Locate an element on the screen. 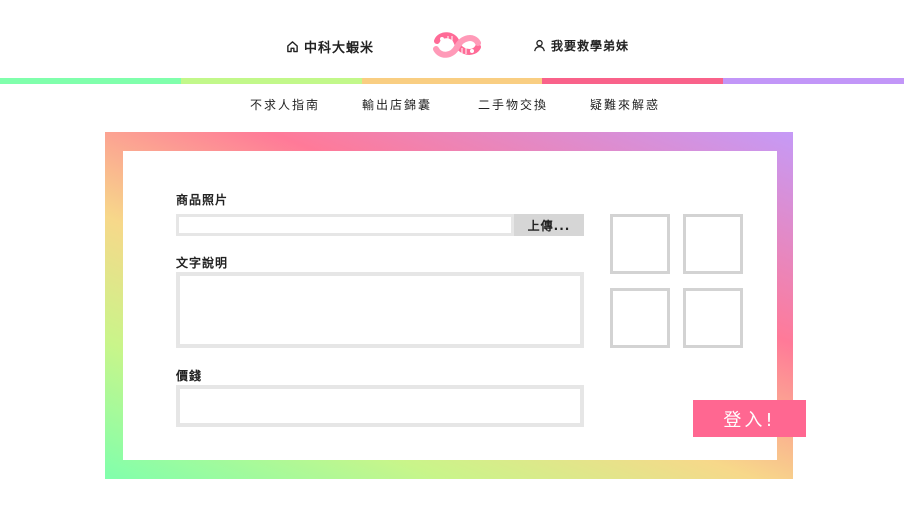 Image resolution: width=904 pixels, height=509 pixels. home-link: 中科大蝦米 is located at coordinates (330, 46).